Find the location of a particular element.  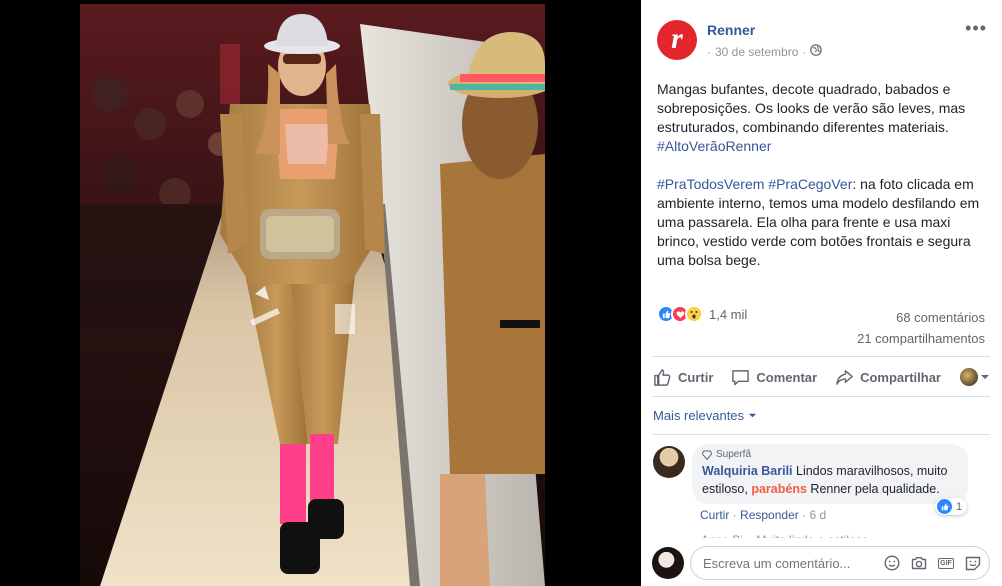

comment-actions: Curtir · Responder · 6 d is located at coordinates (763, 515).